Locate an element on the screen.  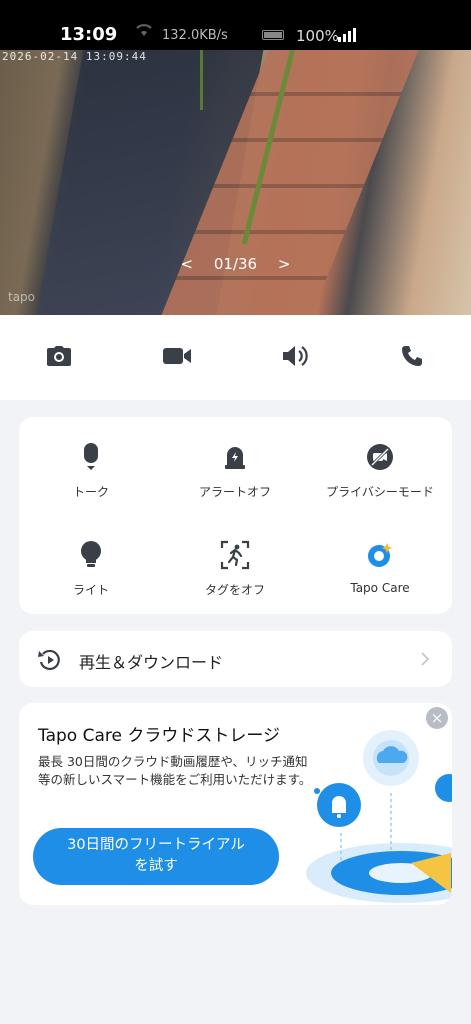
talk-label: トーク is located at coordinates (90, 492).